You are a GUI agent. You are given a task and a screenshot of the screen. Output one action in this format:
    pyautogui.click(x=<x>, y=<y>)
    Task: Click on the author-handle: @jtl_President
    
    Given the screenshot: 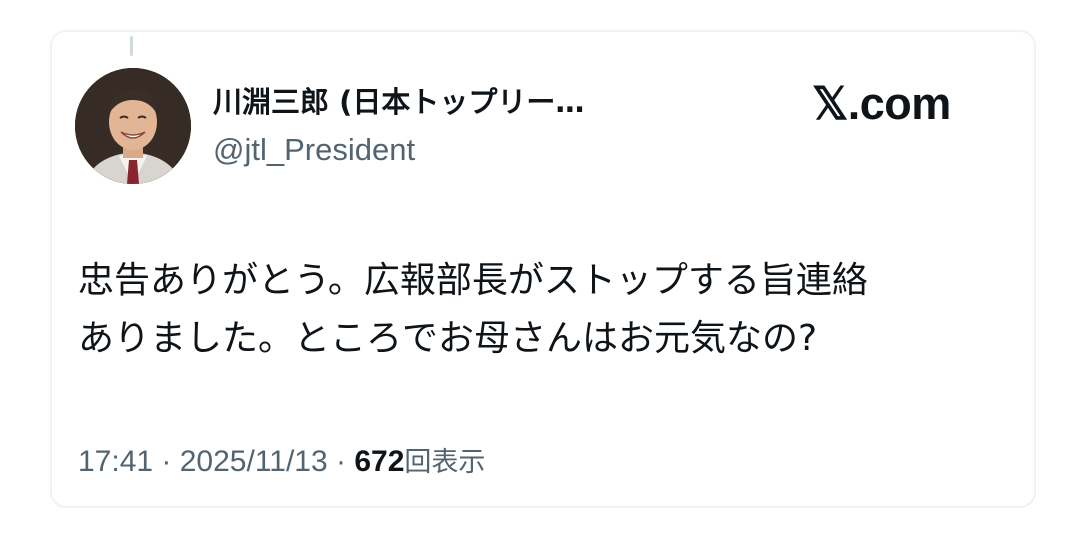 What is the action you would take?
    pyautogui.click(x=493, y=150)
    